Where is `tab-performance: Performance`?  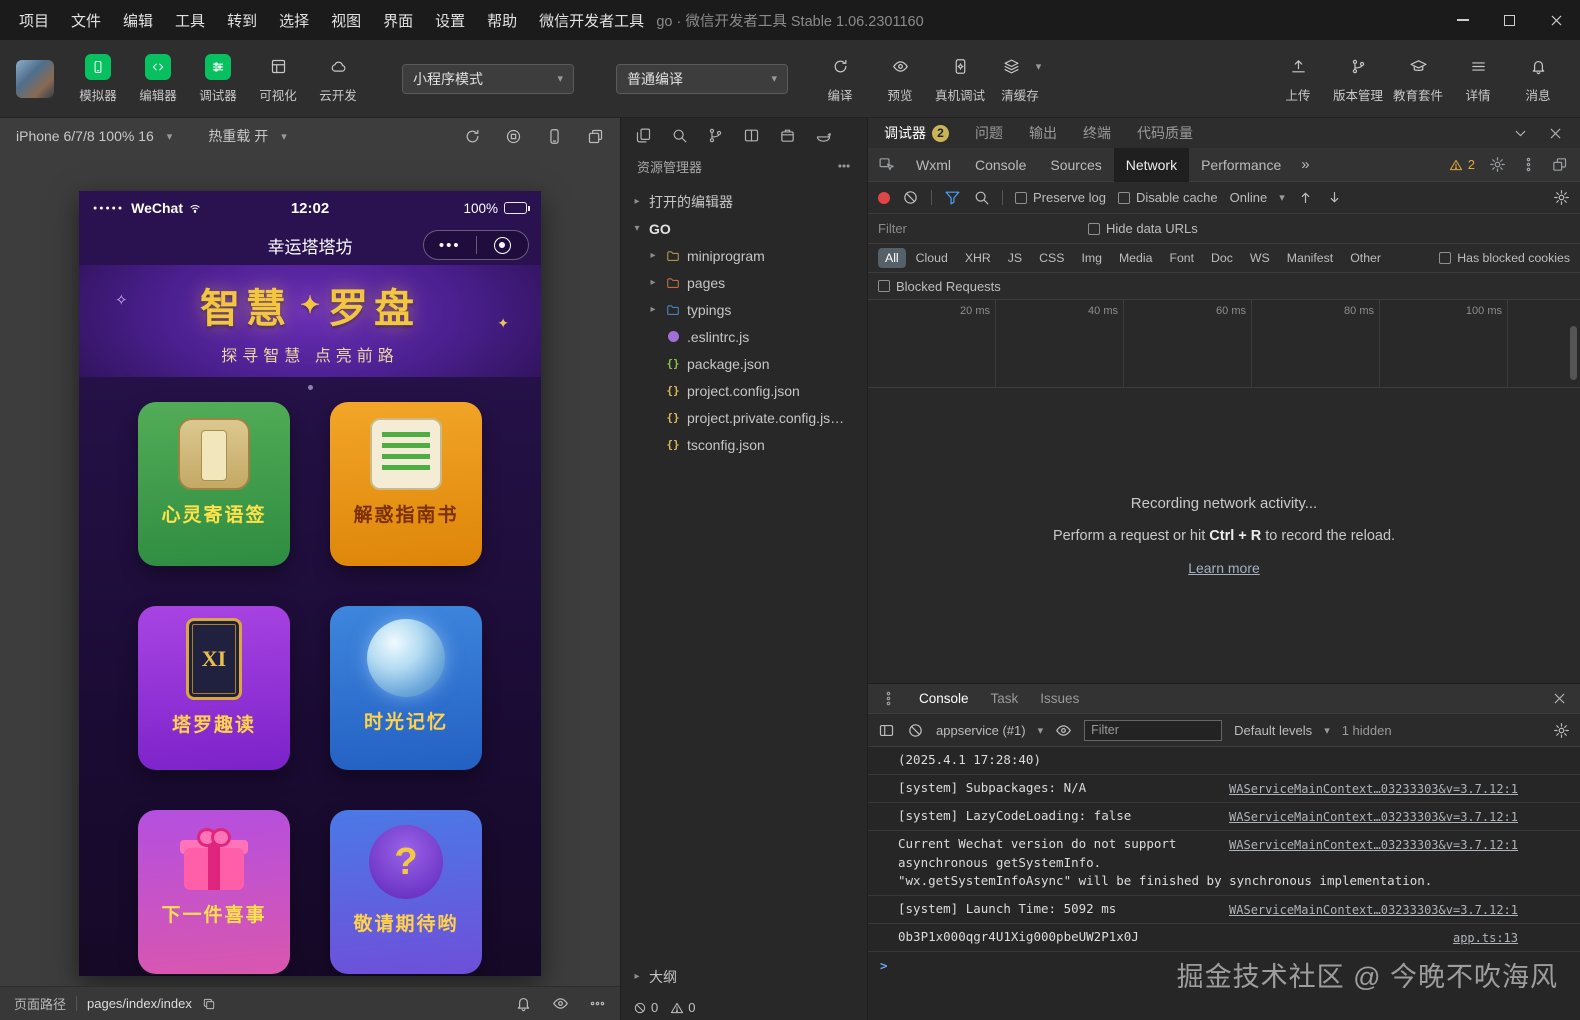 tab-performance: Performance is located at coordinates (1241, 165).